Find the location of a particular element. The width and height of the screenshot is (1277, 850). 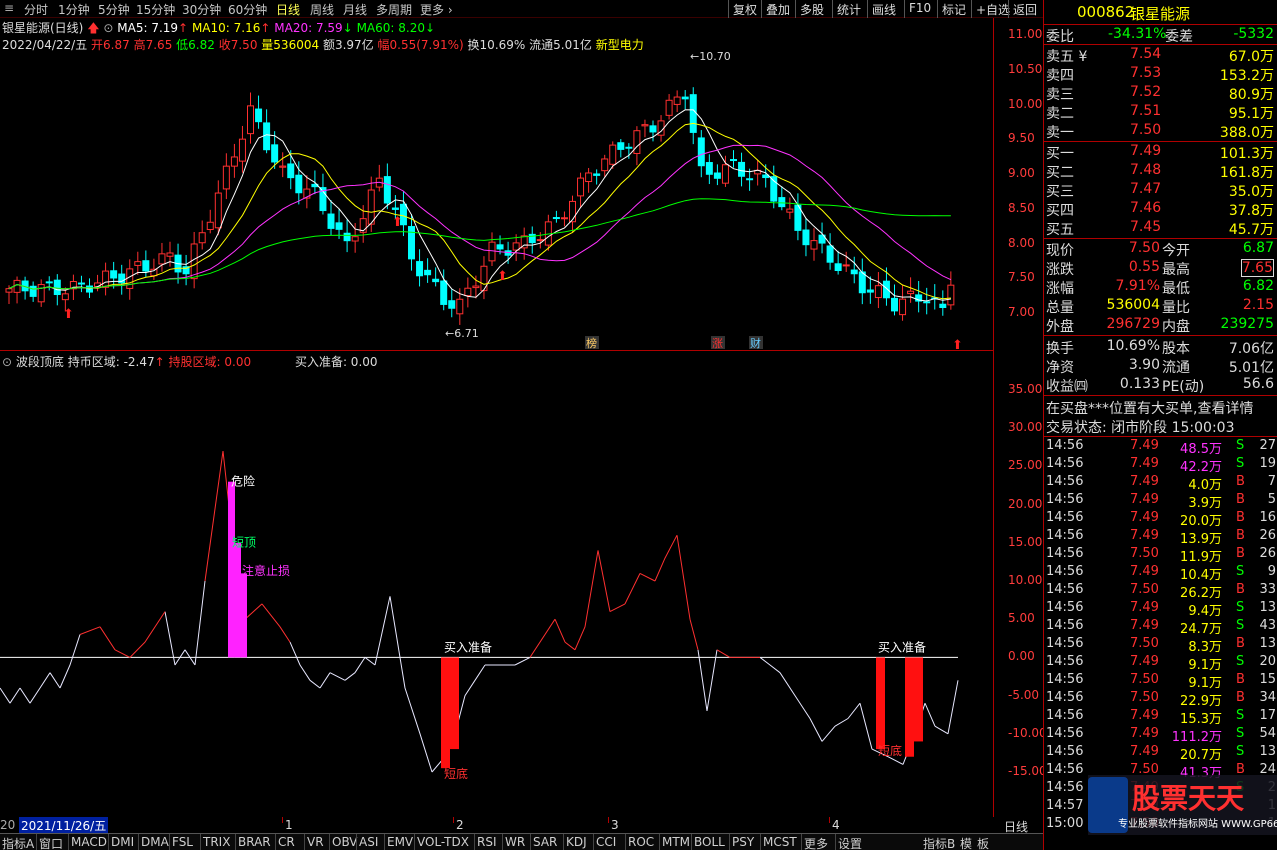

tab-period-9: 多周期 is located at coordinates (394, 9).